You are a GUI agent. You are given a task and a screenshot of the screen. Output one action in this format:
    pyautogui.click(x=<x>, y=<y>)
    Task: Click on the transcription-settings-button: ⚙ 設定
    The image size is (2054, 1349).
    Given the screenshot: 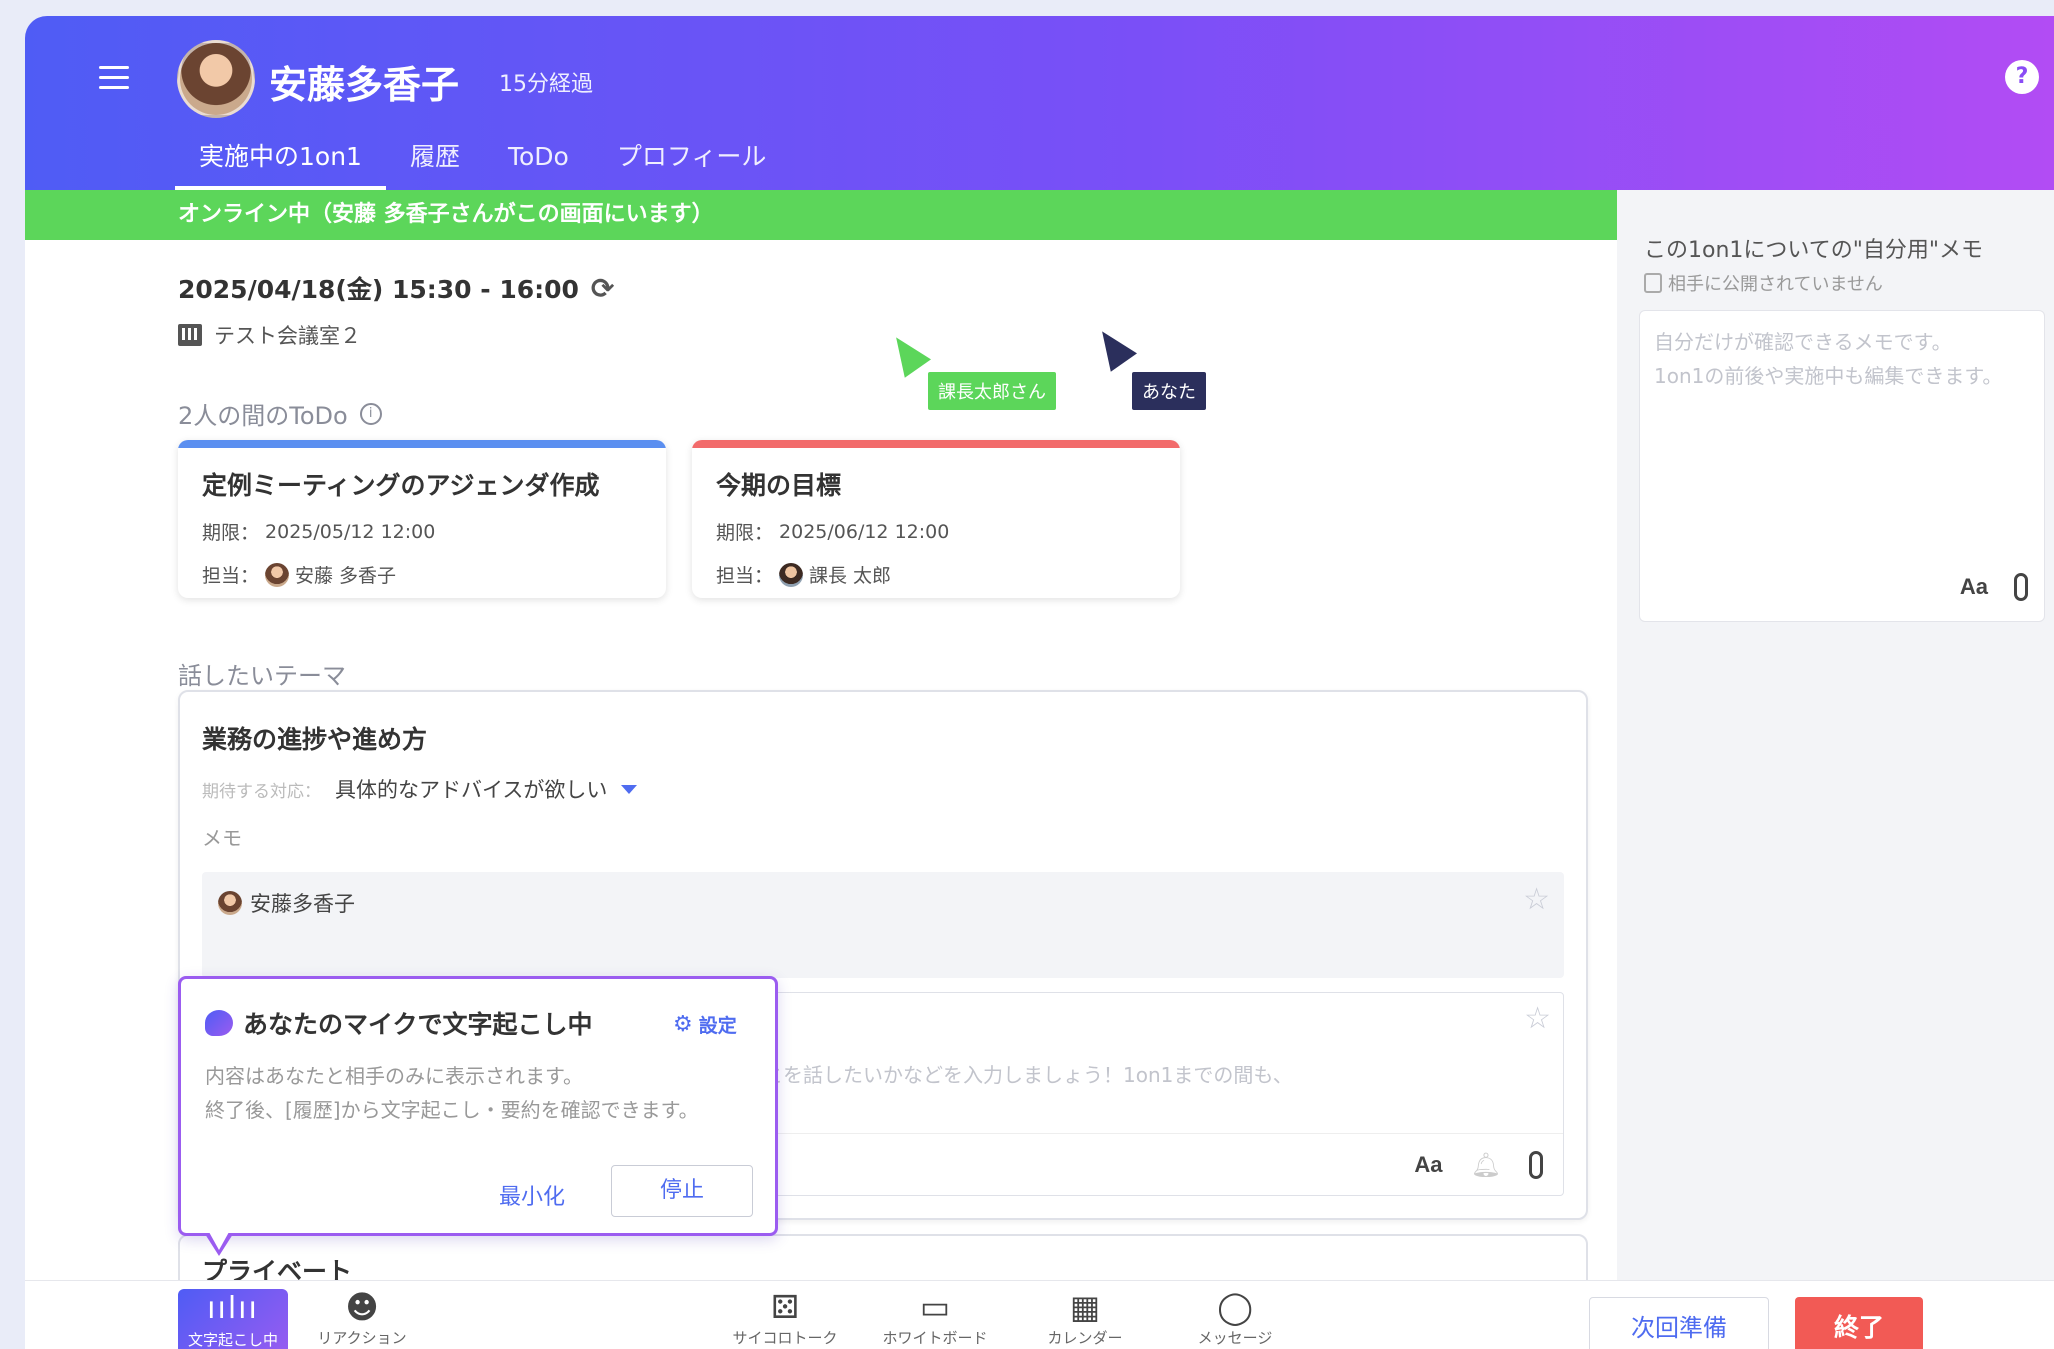 What is the action you would take?
    pyautogui.click(x=705, y=1024)
    